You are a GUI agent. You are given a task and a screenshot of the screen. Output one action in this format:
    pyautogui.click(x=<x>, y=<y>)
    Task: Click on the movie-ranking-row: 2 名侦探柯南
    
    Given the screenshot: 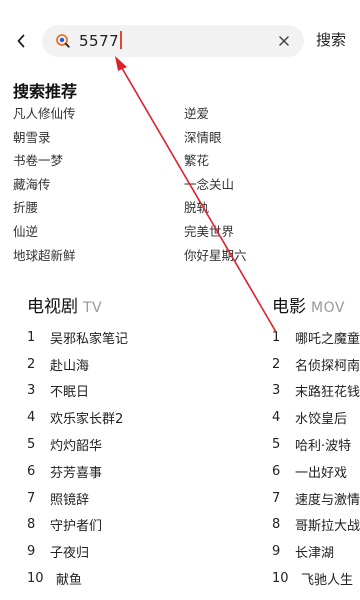 What is the action you would take?
    pyautogui.click(x=316, y=364)
    